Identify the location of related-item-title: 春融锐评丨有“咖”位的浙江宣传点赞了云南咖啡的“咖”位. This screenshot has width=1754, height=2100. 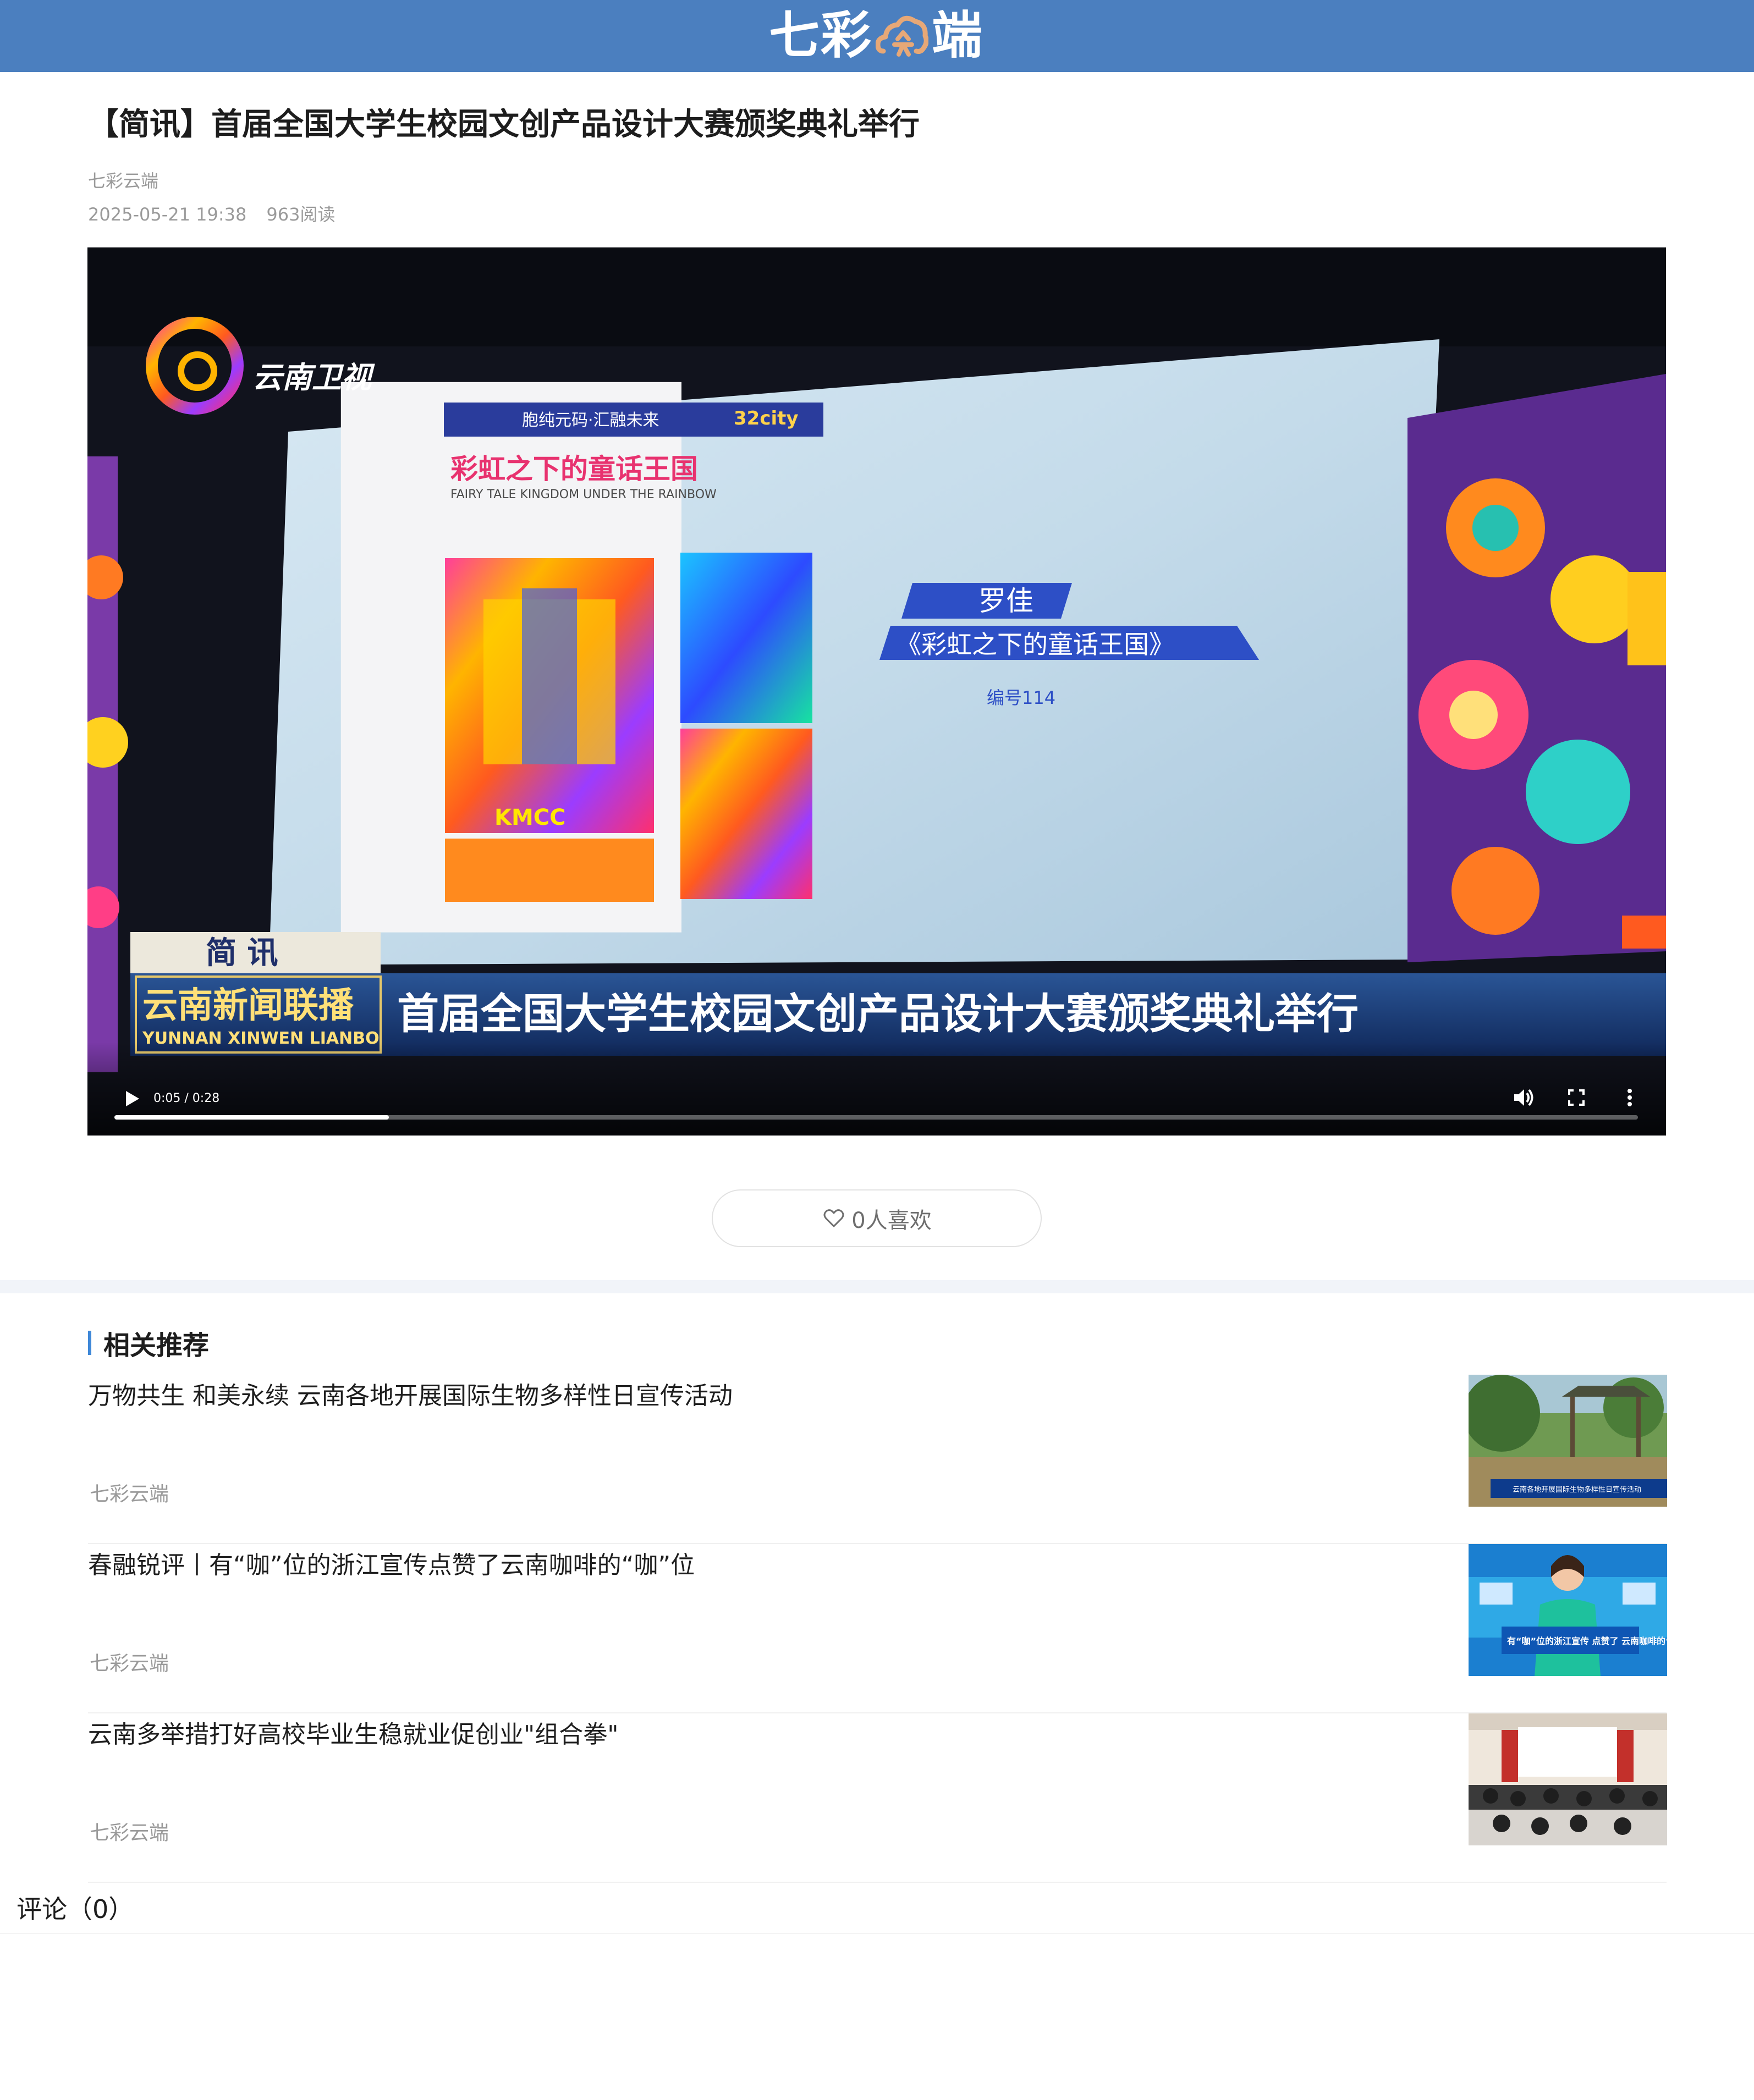
(762, 1565).